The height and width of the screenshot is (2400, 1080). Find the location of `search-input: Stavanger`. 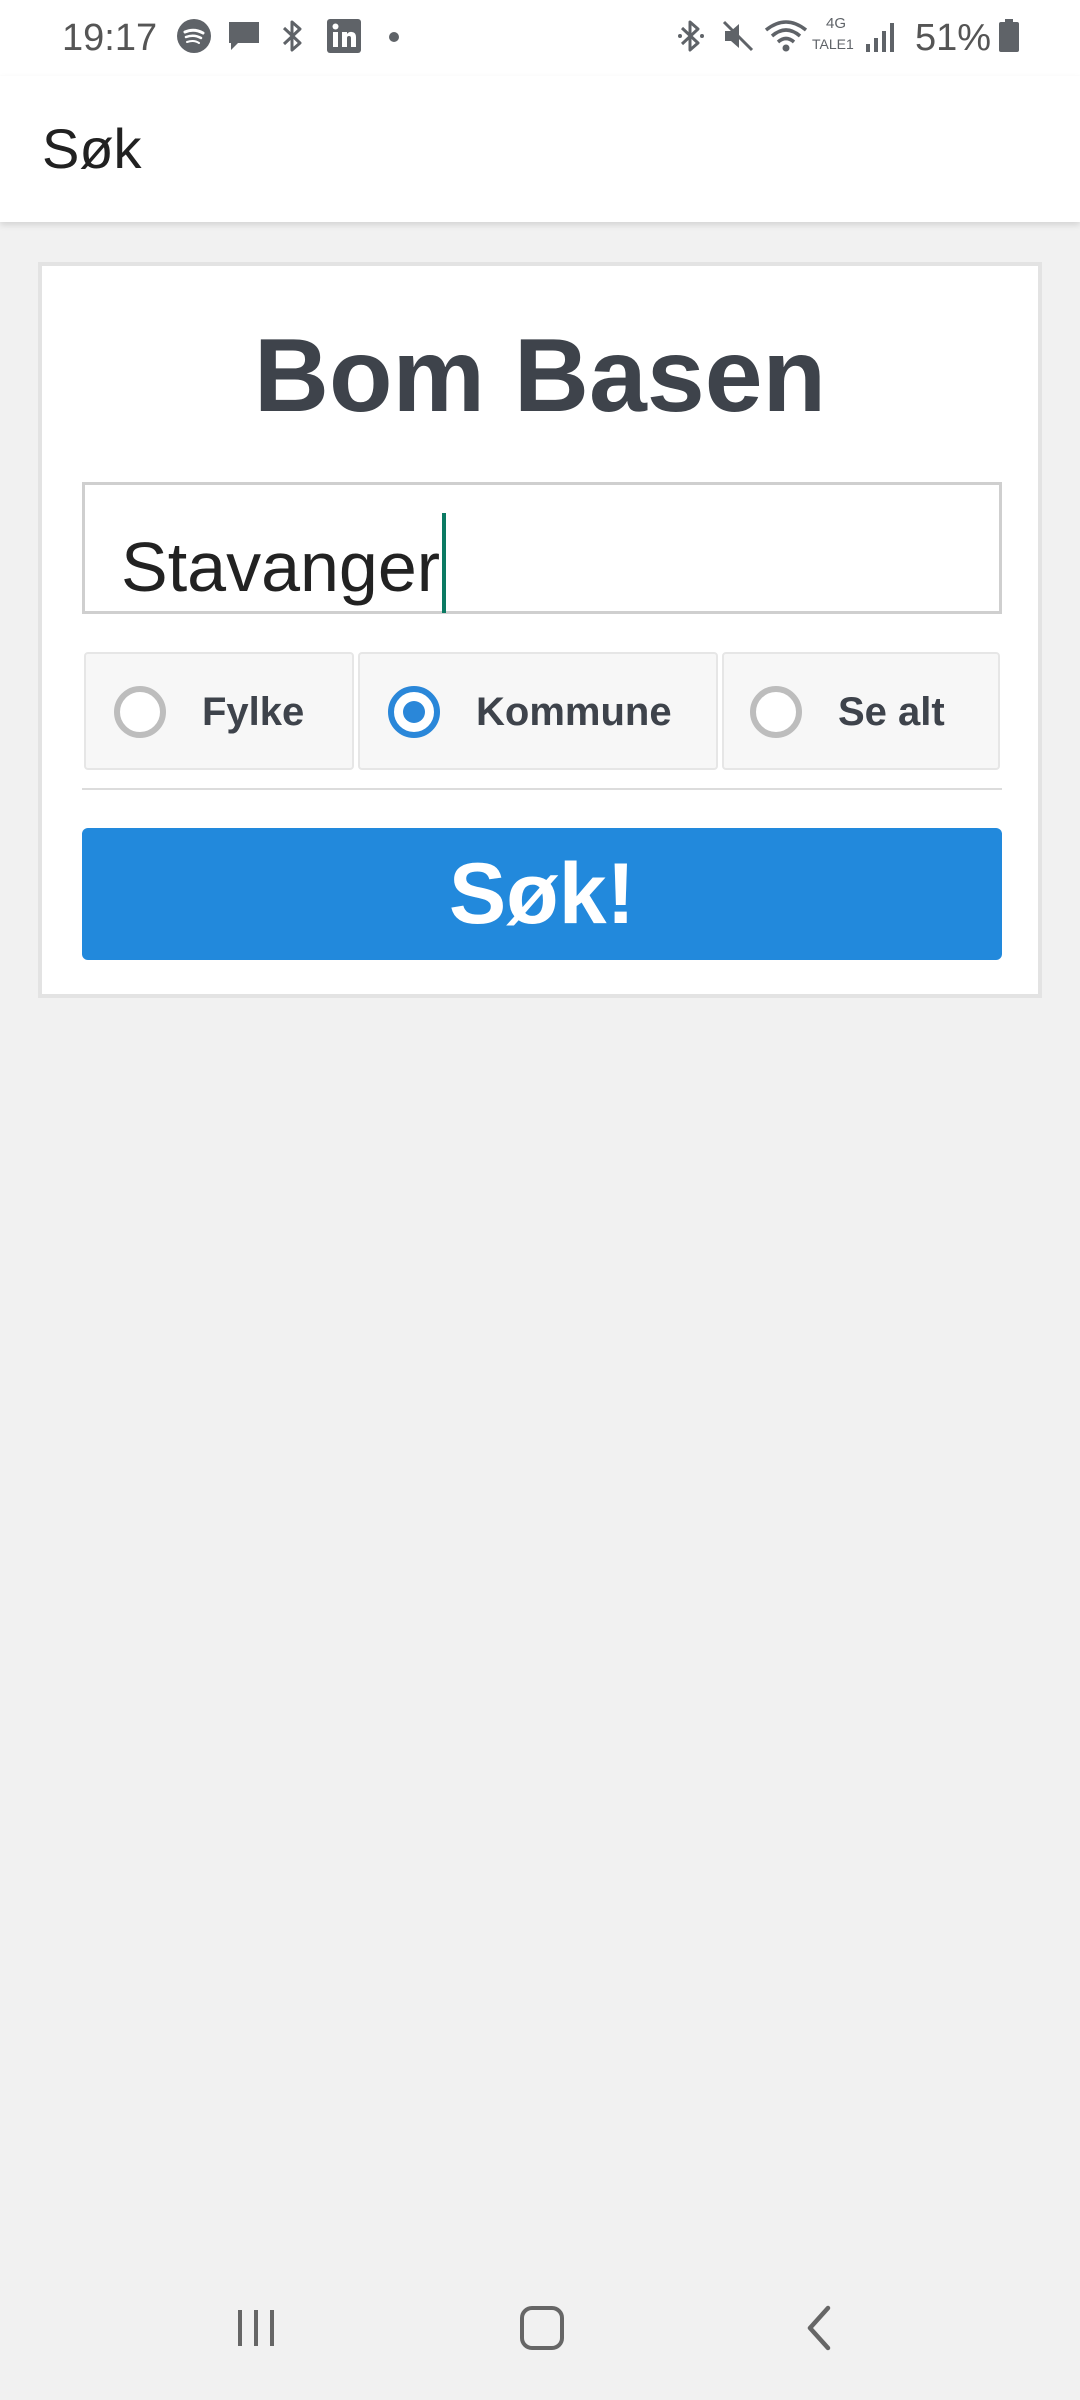

search-input: Stavanger is located at coordinates (542, 548).